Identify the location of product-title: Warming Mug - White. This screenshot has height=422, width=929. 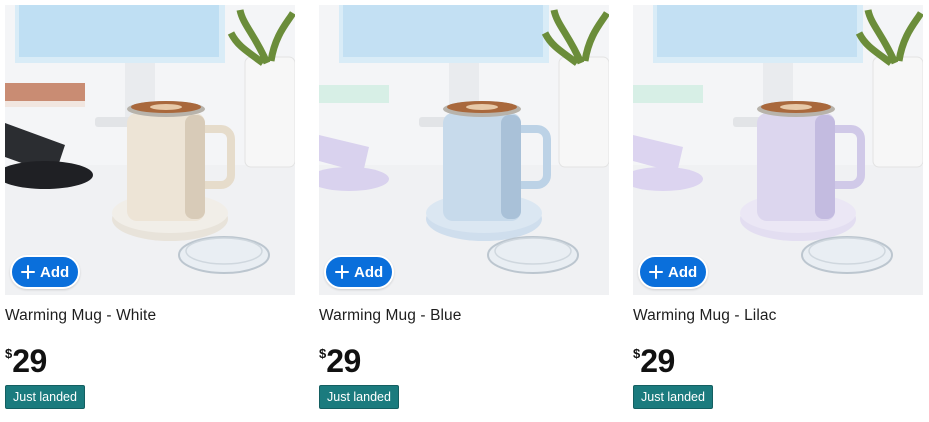
(80, 316).